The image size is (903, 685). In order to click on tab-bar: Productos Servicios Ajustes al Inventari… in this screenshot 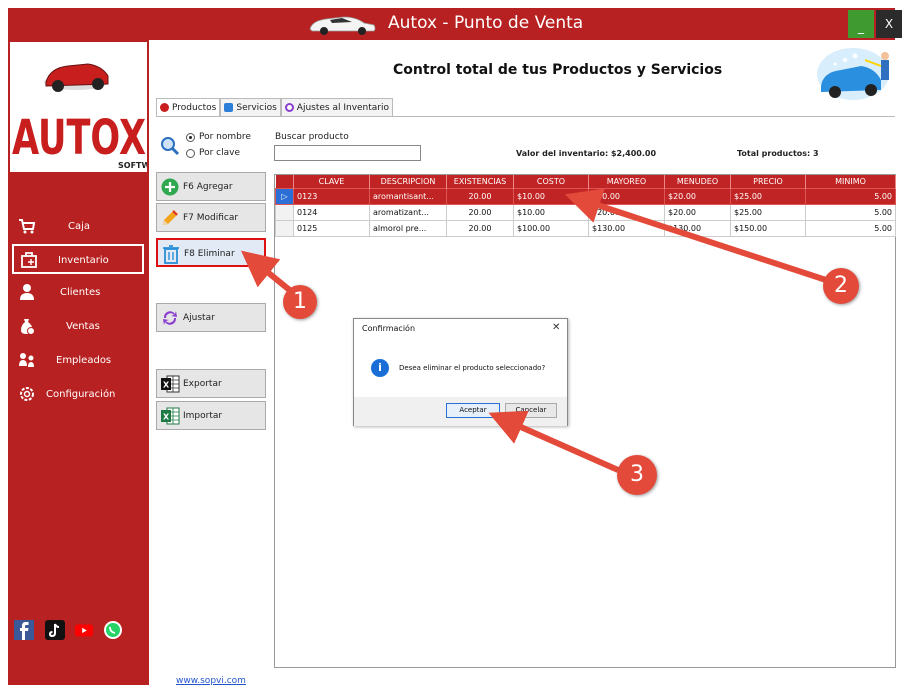, I will do `click(275, 107)`.